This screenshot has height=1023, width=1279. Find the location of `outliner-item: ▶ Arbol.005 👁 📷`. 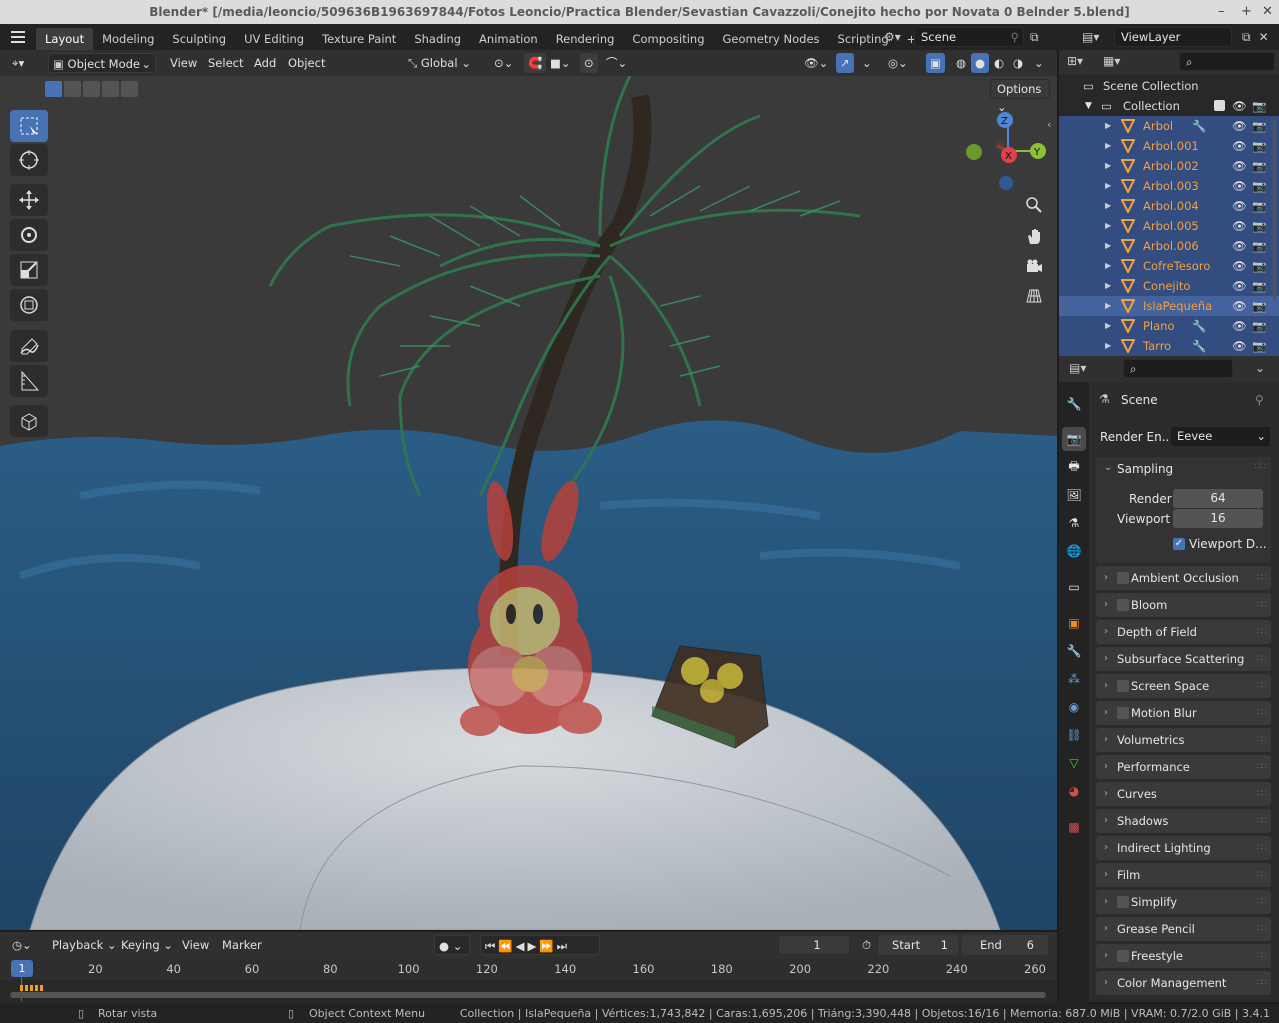

outliner-item: ▶ Arbol.005 👁 📷 is located at coordinates (1169, 226).